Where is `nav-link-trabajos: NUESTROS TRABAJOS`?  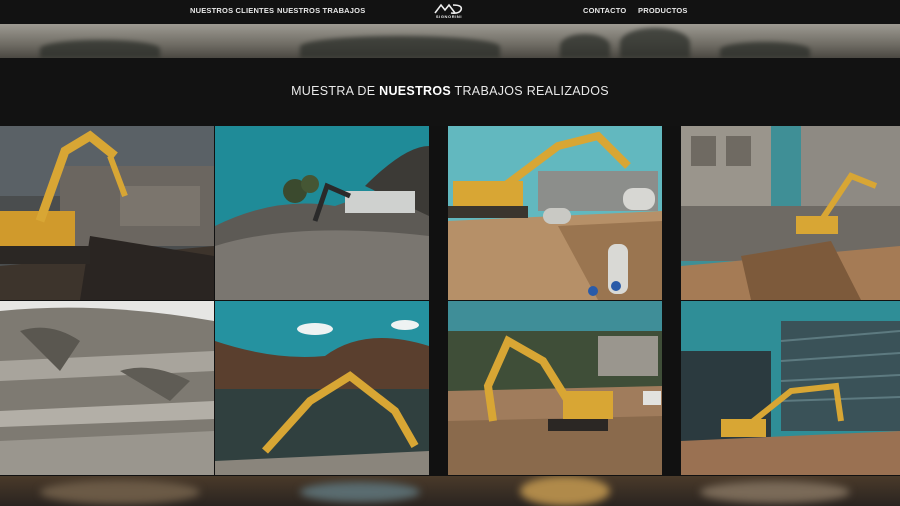 nav-link-trabajos: NUESTROS TRABAJOS is located at coordinates (321, 10).